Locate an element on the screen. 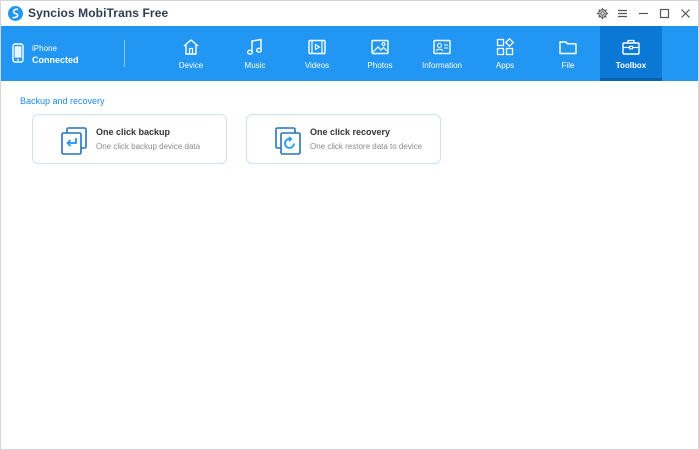 Image resolution: width=699 pixels, height=450 pixels. minimize-icon is located at coordinates (643, 13).